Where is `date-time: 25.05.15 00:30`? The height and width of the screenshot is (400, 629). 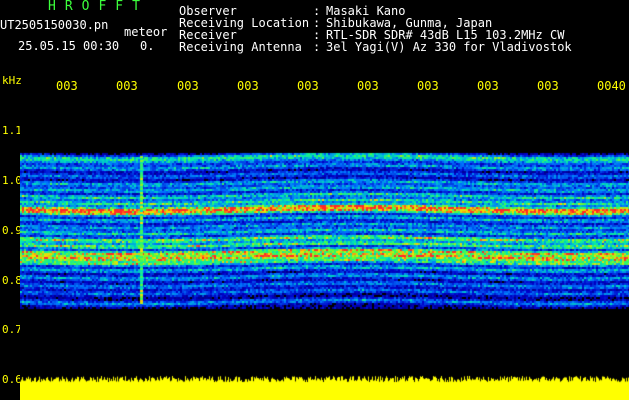 date-time: 25.05.15 00:30 is located at coordinates (69, 46).